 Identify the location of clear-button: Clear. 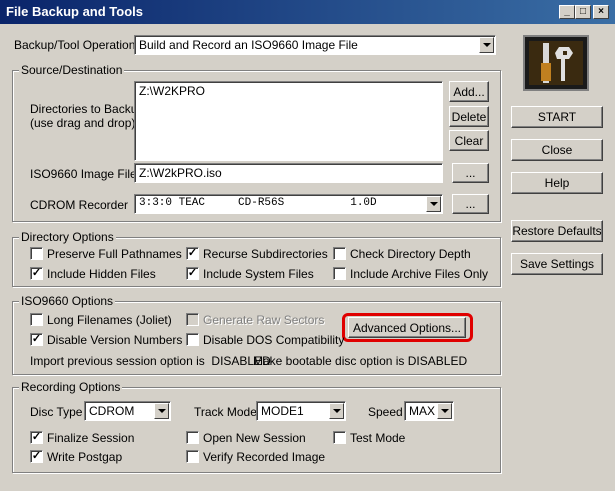
(469, 140).